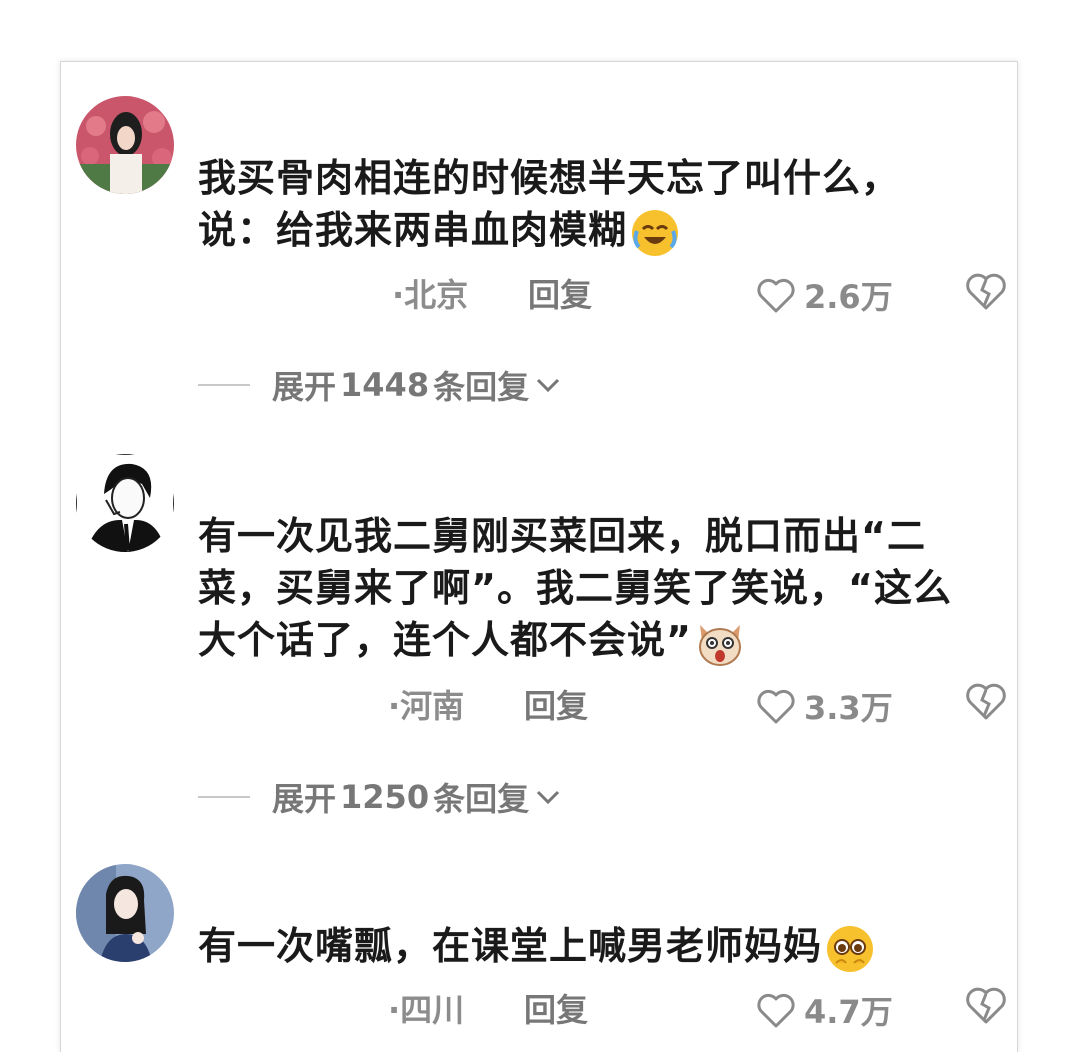 Image resolution: width=1078 pixels, height=1052 pixels. Describe the element at coordinates (719, 645) in the screenshot. I see `surprised-dog-face-icon` at that location.